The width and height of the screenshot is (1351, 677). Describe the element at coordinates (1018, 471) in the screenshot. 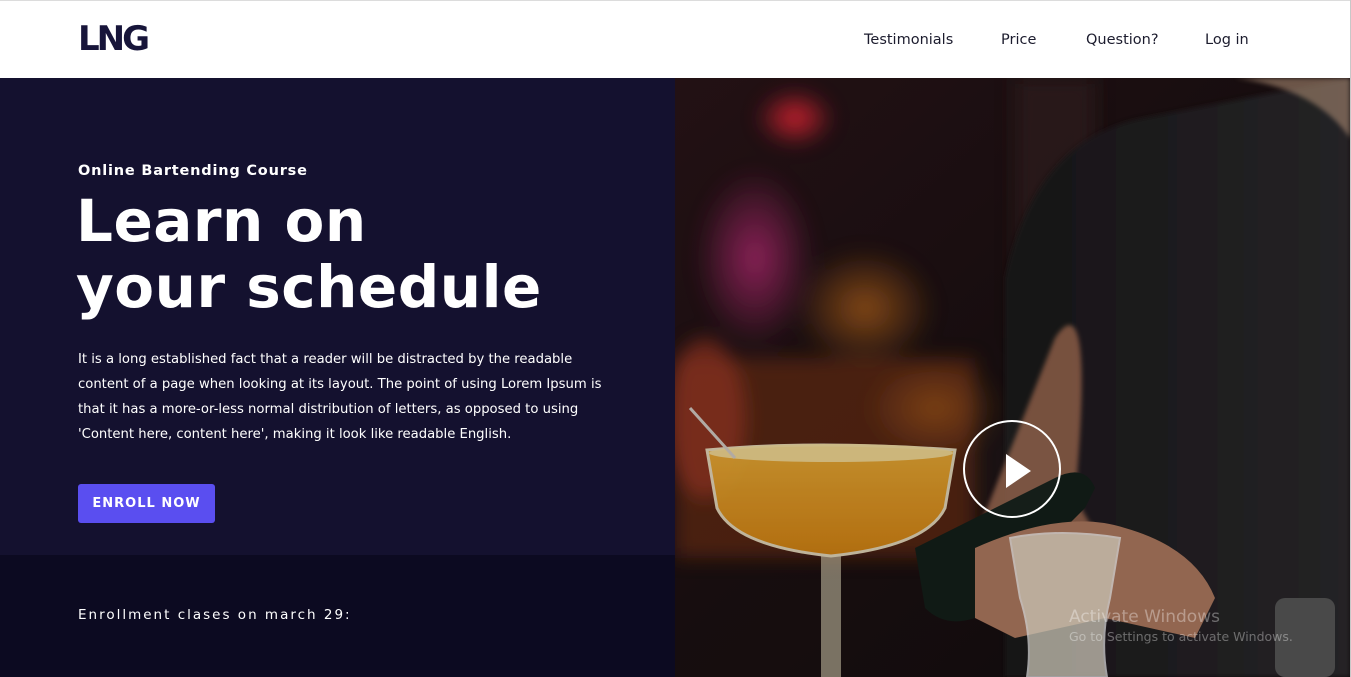

I see `play-icon` at that location.